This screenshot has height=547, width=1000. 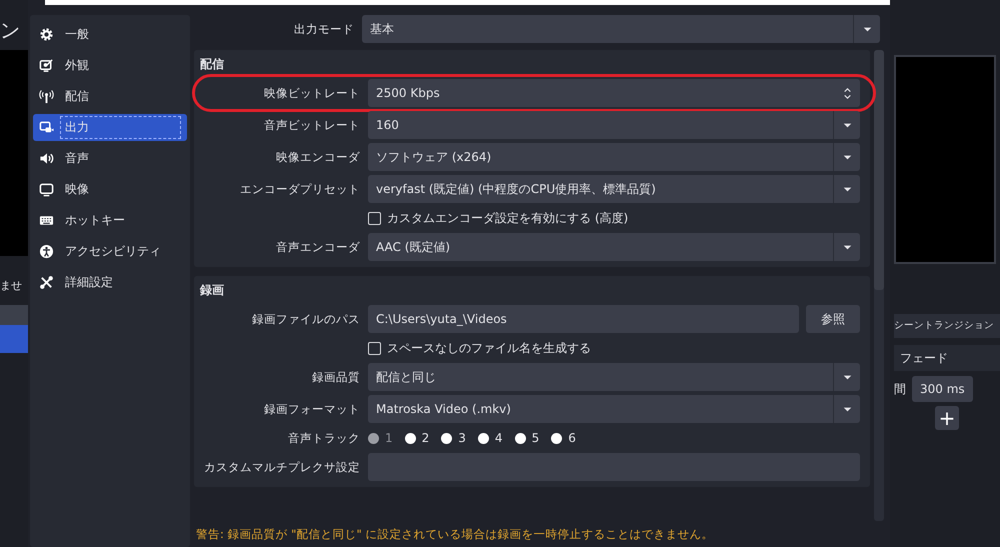 What do you see at coordinates (312, 93) in the screenshot?
I see `field-label: 映像ビットレート` at bounding box center [312, 93].